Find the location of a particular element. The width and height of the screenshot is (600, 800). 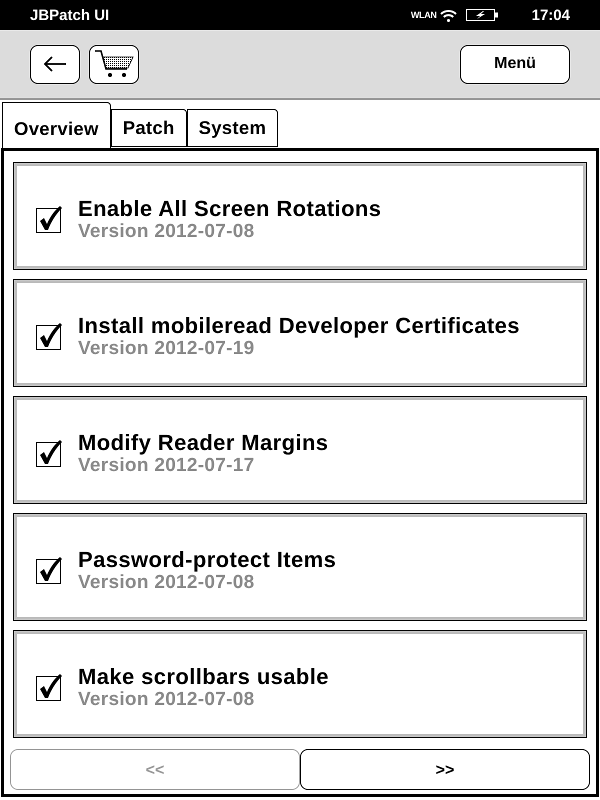

patch-card: Password-protect Items Version 2012-07-08 is located at coordinates (300, 567).